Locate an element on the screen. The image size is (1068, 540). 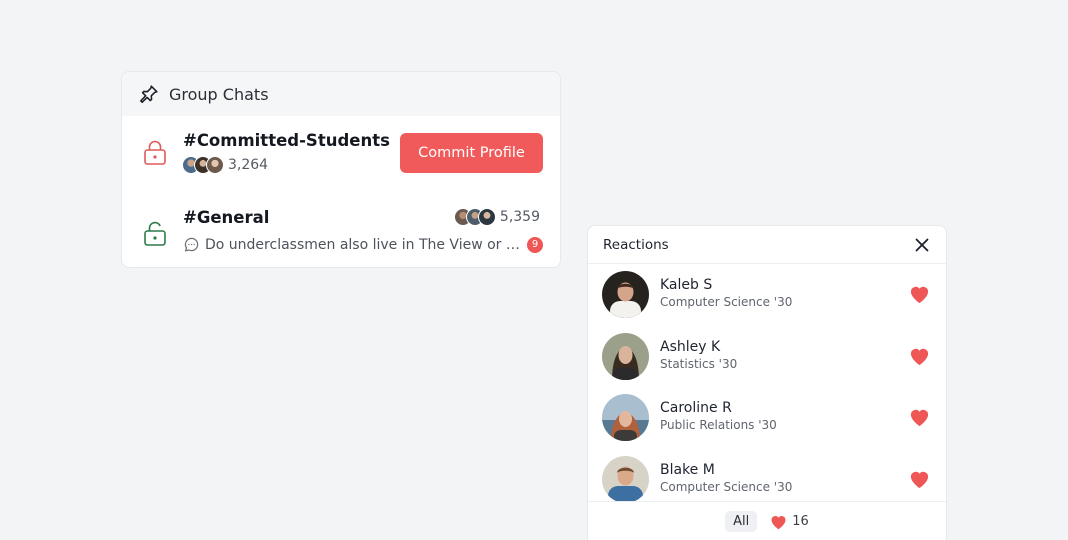
unlock-icon is located at coordinates (155, 234).